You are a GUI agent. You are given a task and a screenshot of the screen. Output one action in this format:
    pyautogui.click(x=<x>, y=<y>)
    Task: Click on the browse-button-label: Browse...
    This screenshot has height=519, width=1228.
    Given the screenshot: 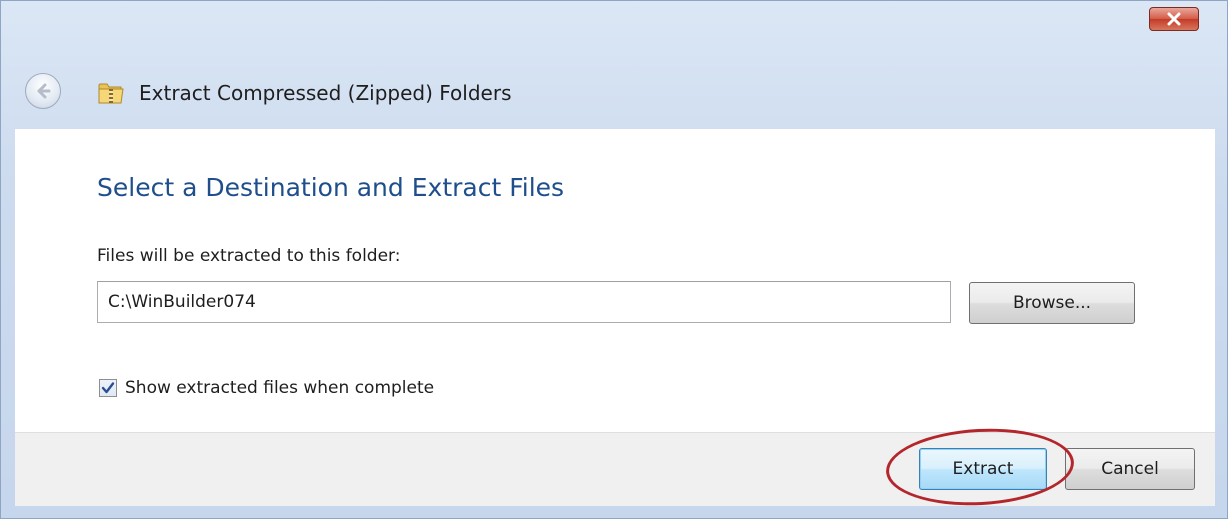 What is the action you would take?
    pyautogui.click(x=1052, y=303)
    